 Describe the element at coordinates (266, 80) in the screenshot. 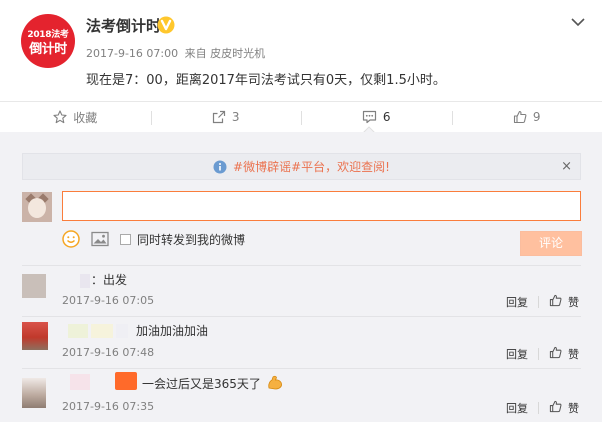

I see `post-text: 现在是7：00，距离2017年司法考试只有0天，仅剩1.5小时。` at that location.